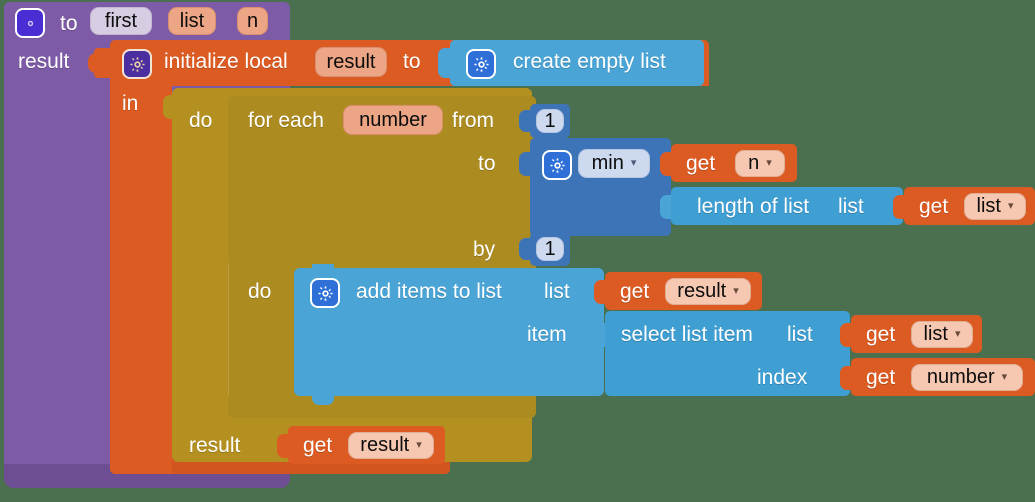 The height and width of the screenshot is (502, 1035). What do you see at coordinates (69, 23) in the screenshot?
I see `procedure-to-label: to` at bounding box center [69, 23].